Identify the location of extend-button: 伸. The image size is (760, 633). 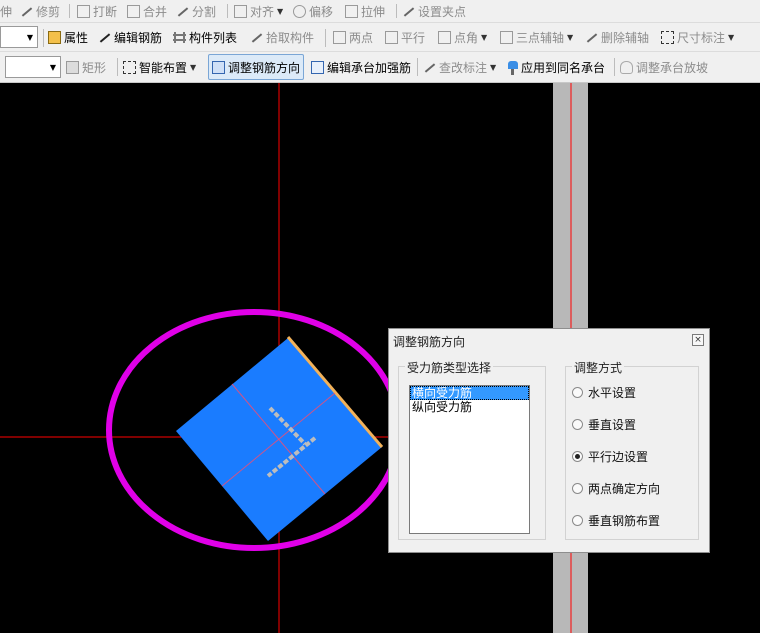
(6, 11).